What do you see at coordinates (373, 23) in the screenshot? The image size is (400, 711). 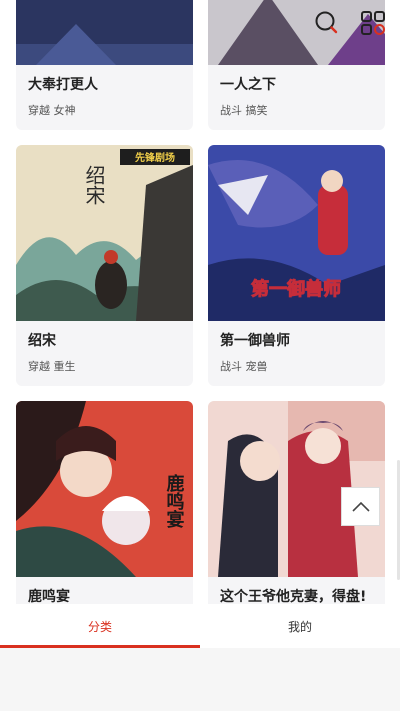 I see `grid-menu-icon` at bounding box center [373, 23].